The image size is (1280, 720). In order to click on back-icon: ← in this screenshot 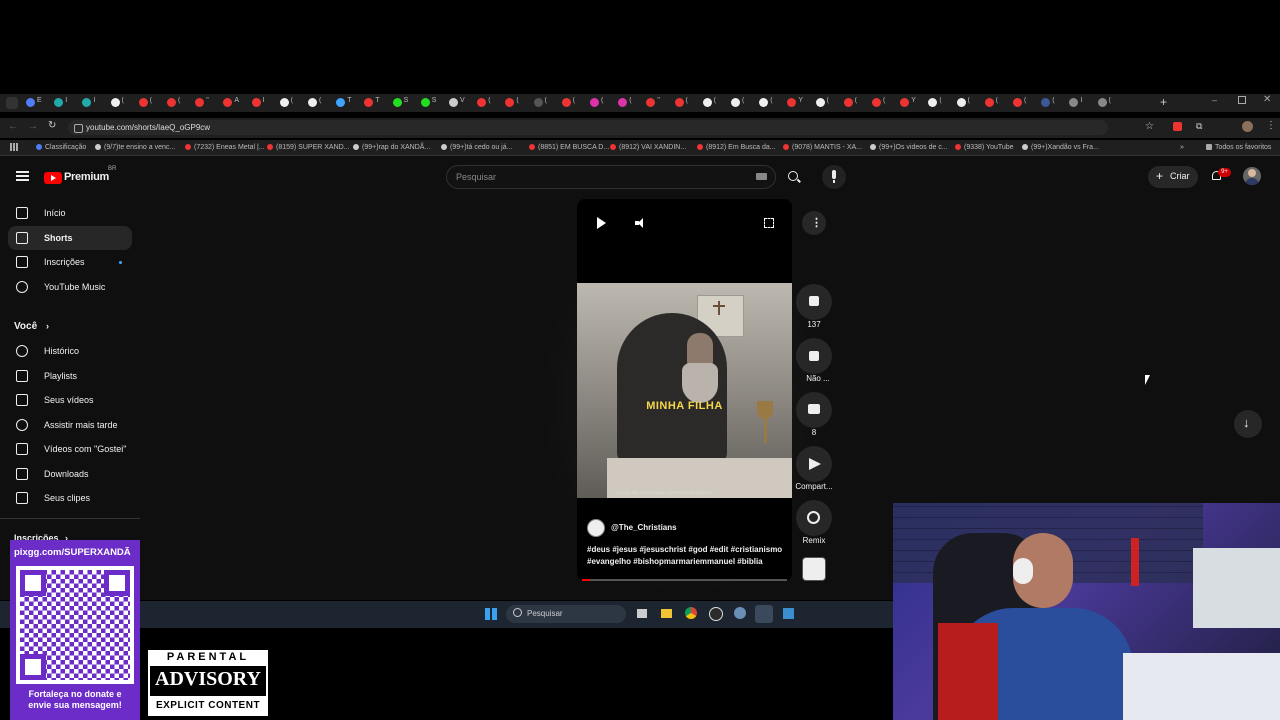, I will do `click(13, 126)`.